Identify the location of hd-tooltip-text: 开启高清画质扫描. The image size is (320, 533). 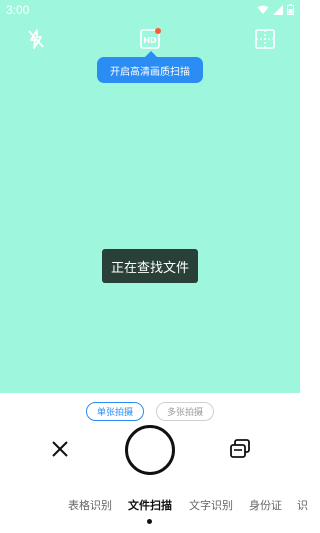
(150, 72).